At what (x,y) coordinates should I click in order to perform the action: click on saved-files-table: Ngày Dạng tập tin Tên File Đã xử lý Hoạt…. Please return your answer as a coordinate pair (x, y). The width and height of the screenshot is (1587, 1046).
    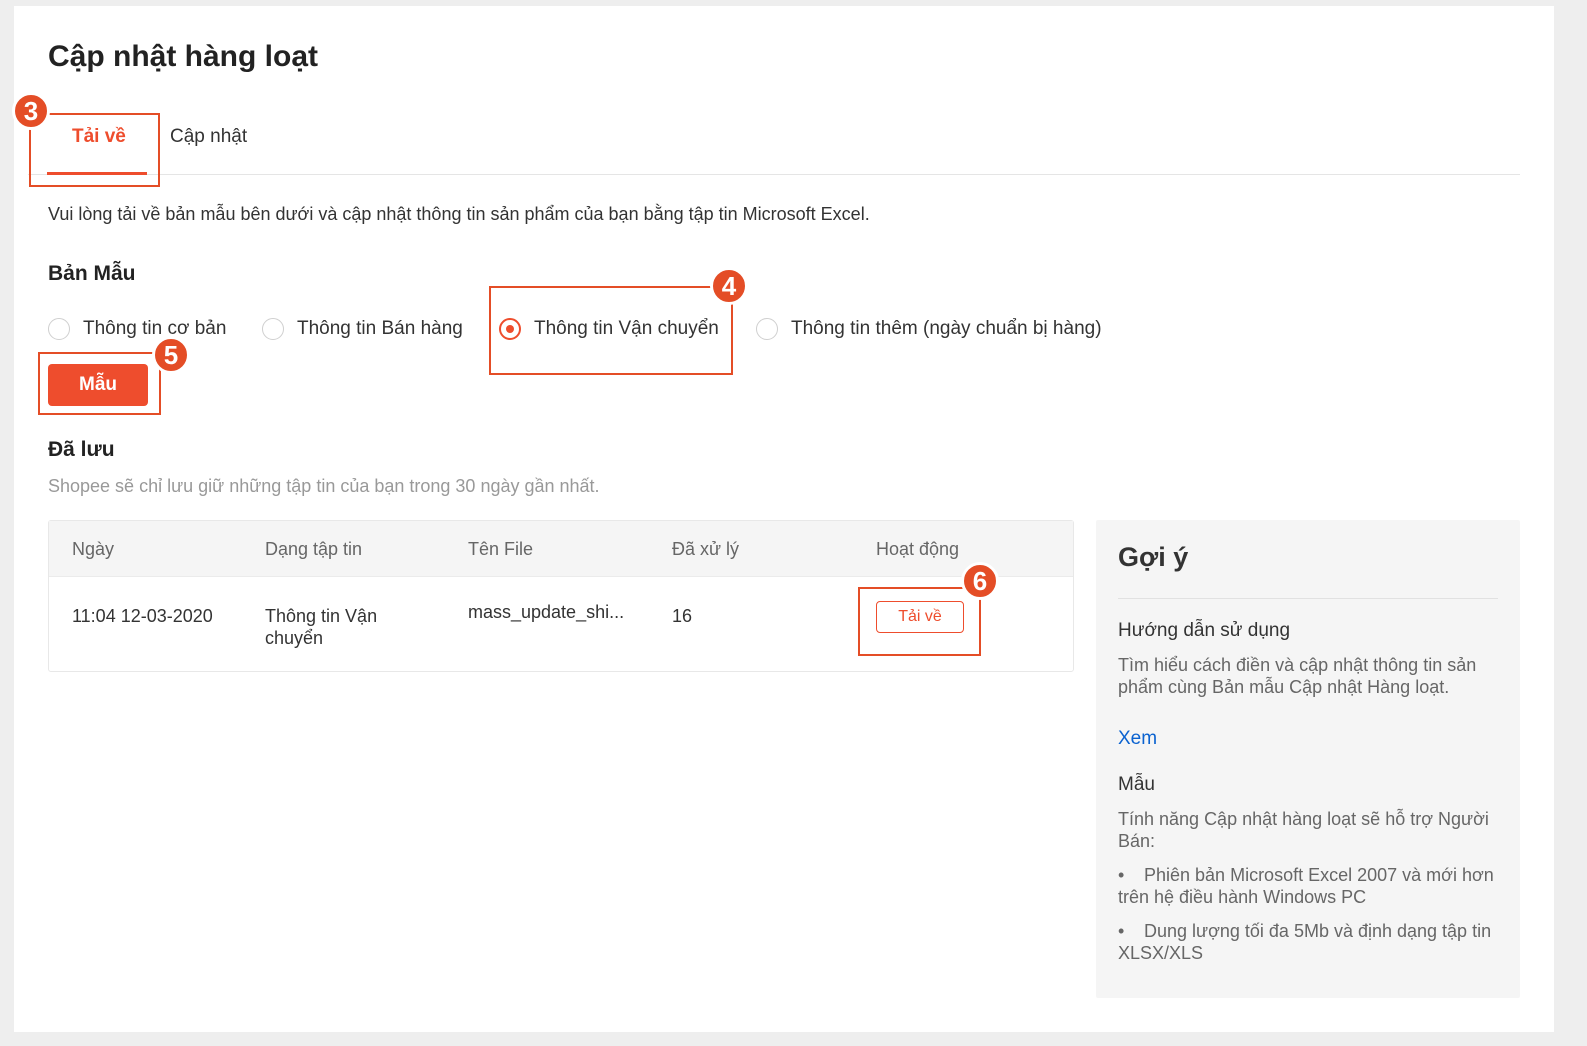
    Looking at the image, I should click on (561, 596).